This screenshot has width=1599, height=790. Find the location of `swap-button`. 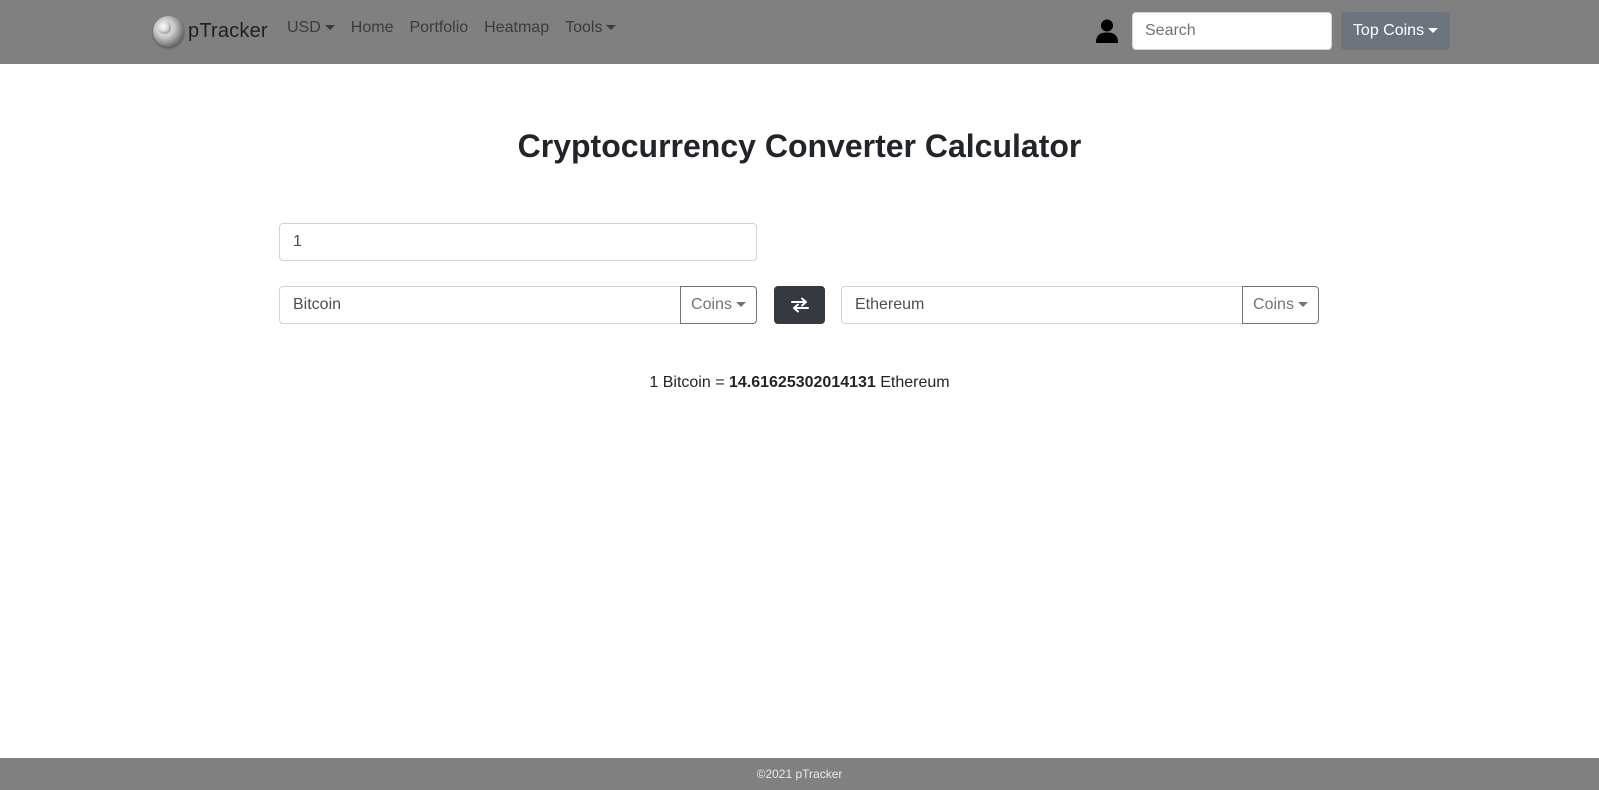

swap-button is located at coordinates (799, 305).